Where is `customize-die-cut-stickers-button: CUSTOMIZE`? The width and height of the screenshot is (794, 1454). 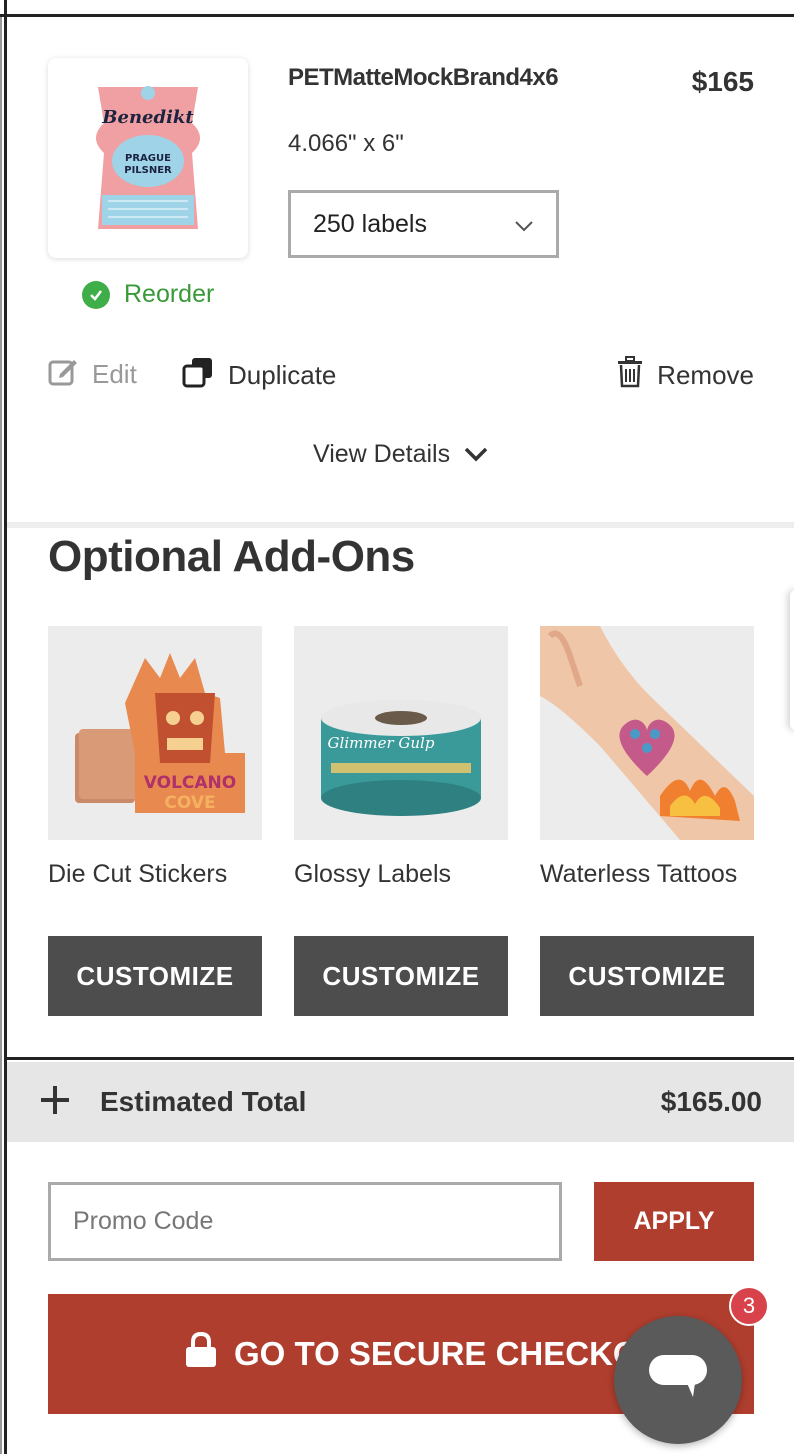 customize-die-cut-stickers-button: CUSTOMIZE is located at coordinates (155, 976).